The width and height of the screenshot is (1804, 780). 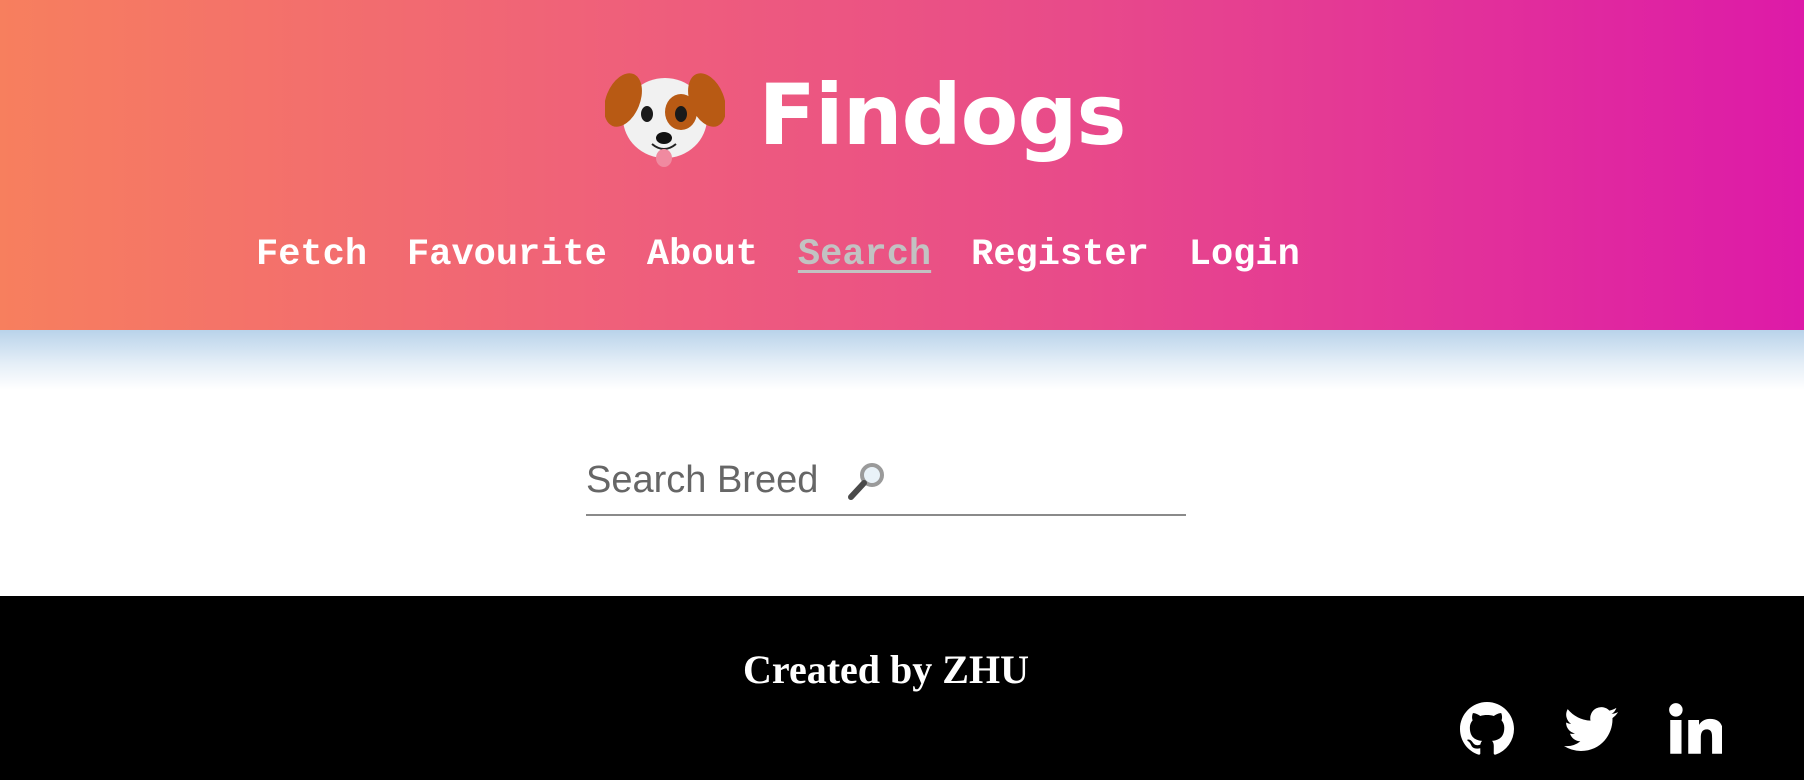 I want to click on search-input, so click(x=886, y=480).